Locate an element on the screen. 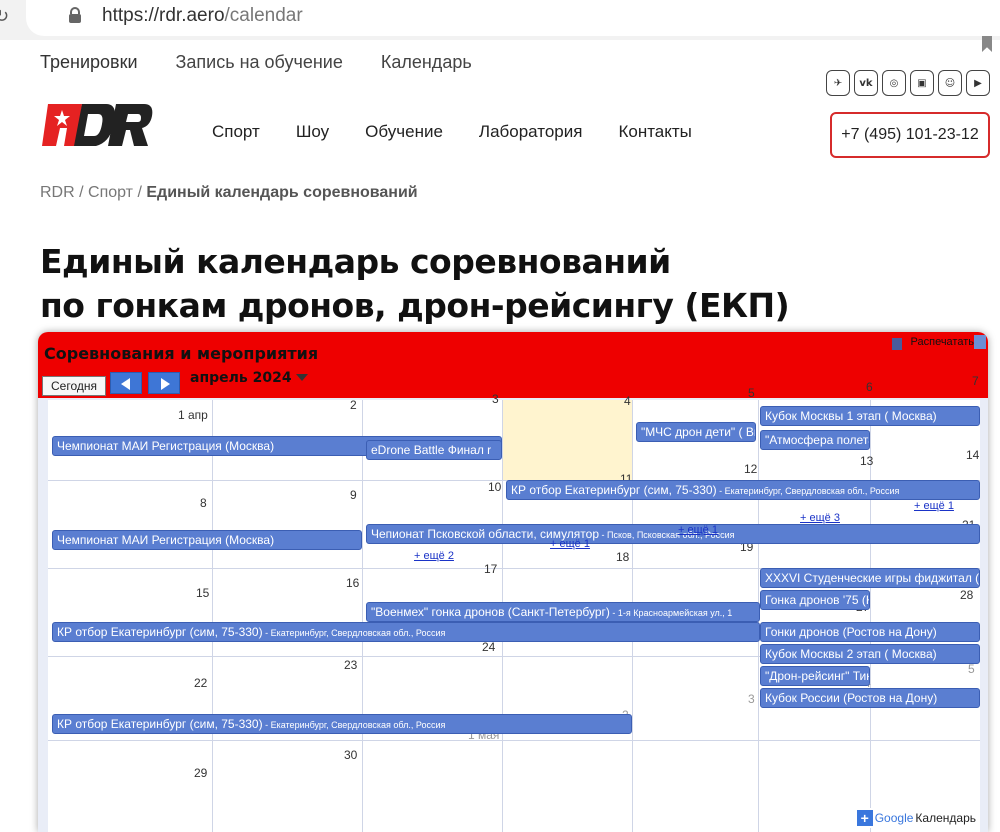 The width and height of the screenshot is (1000, 832). calendar-title: Соревнования и мероприятия is located at coordinates (181, 353).